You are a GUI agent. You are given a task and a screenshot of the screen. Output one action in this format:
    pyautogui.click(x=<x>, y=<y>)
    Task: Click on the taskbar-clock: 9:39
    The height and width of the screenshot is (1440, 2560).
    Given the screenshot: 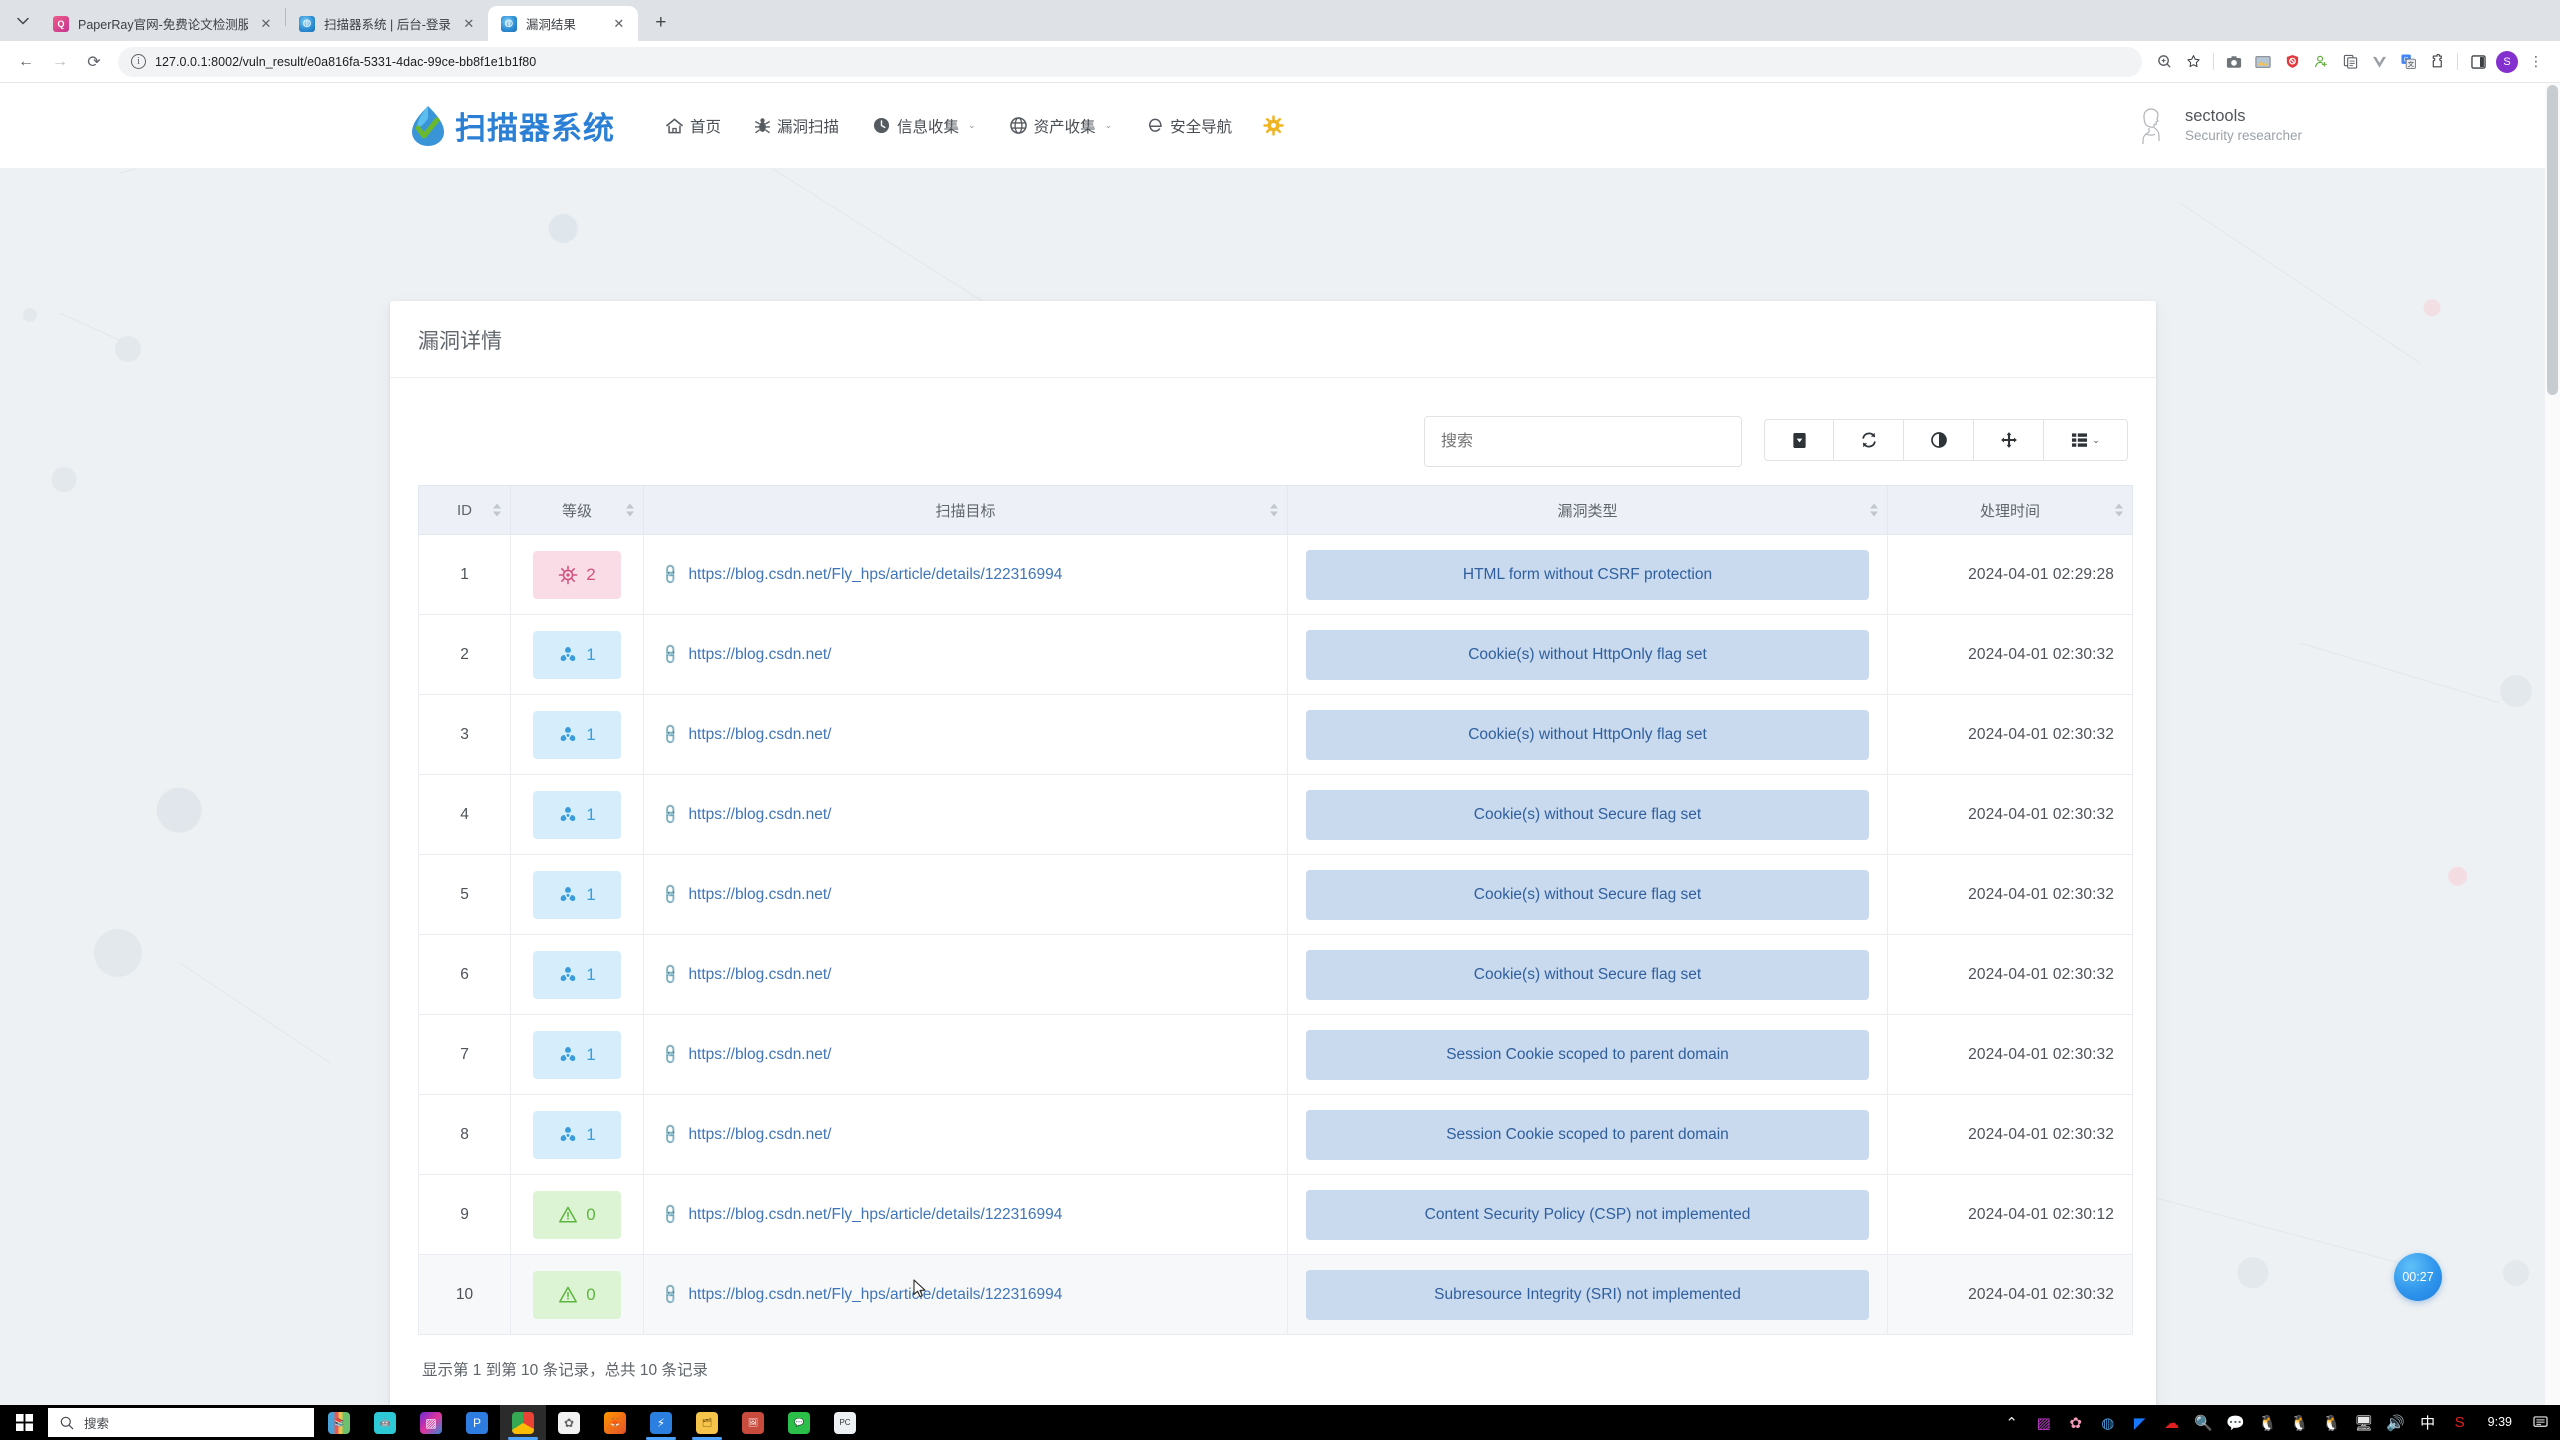 What is the action you would take?
    pyautogui.click(x=2500, y=1422)
    